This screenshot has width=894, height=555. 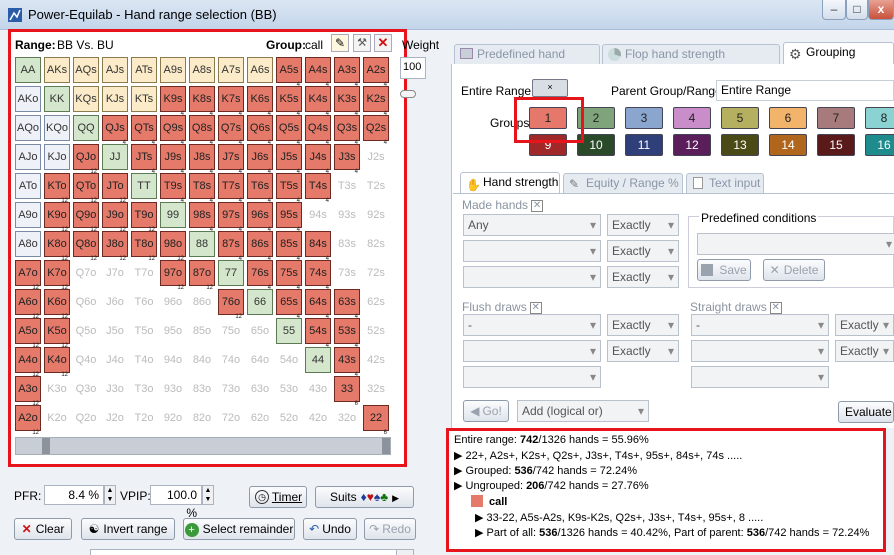 I want to click on flush-draws-checkbox: ✕, so click(x=535, y=307).